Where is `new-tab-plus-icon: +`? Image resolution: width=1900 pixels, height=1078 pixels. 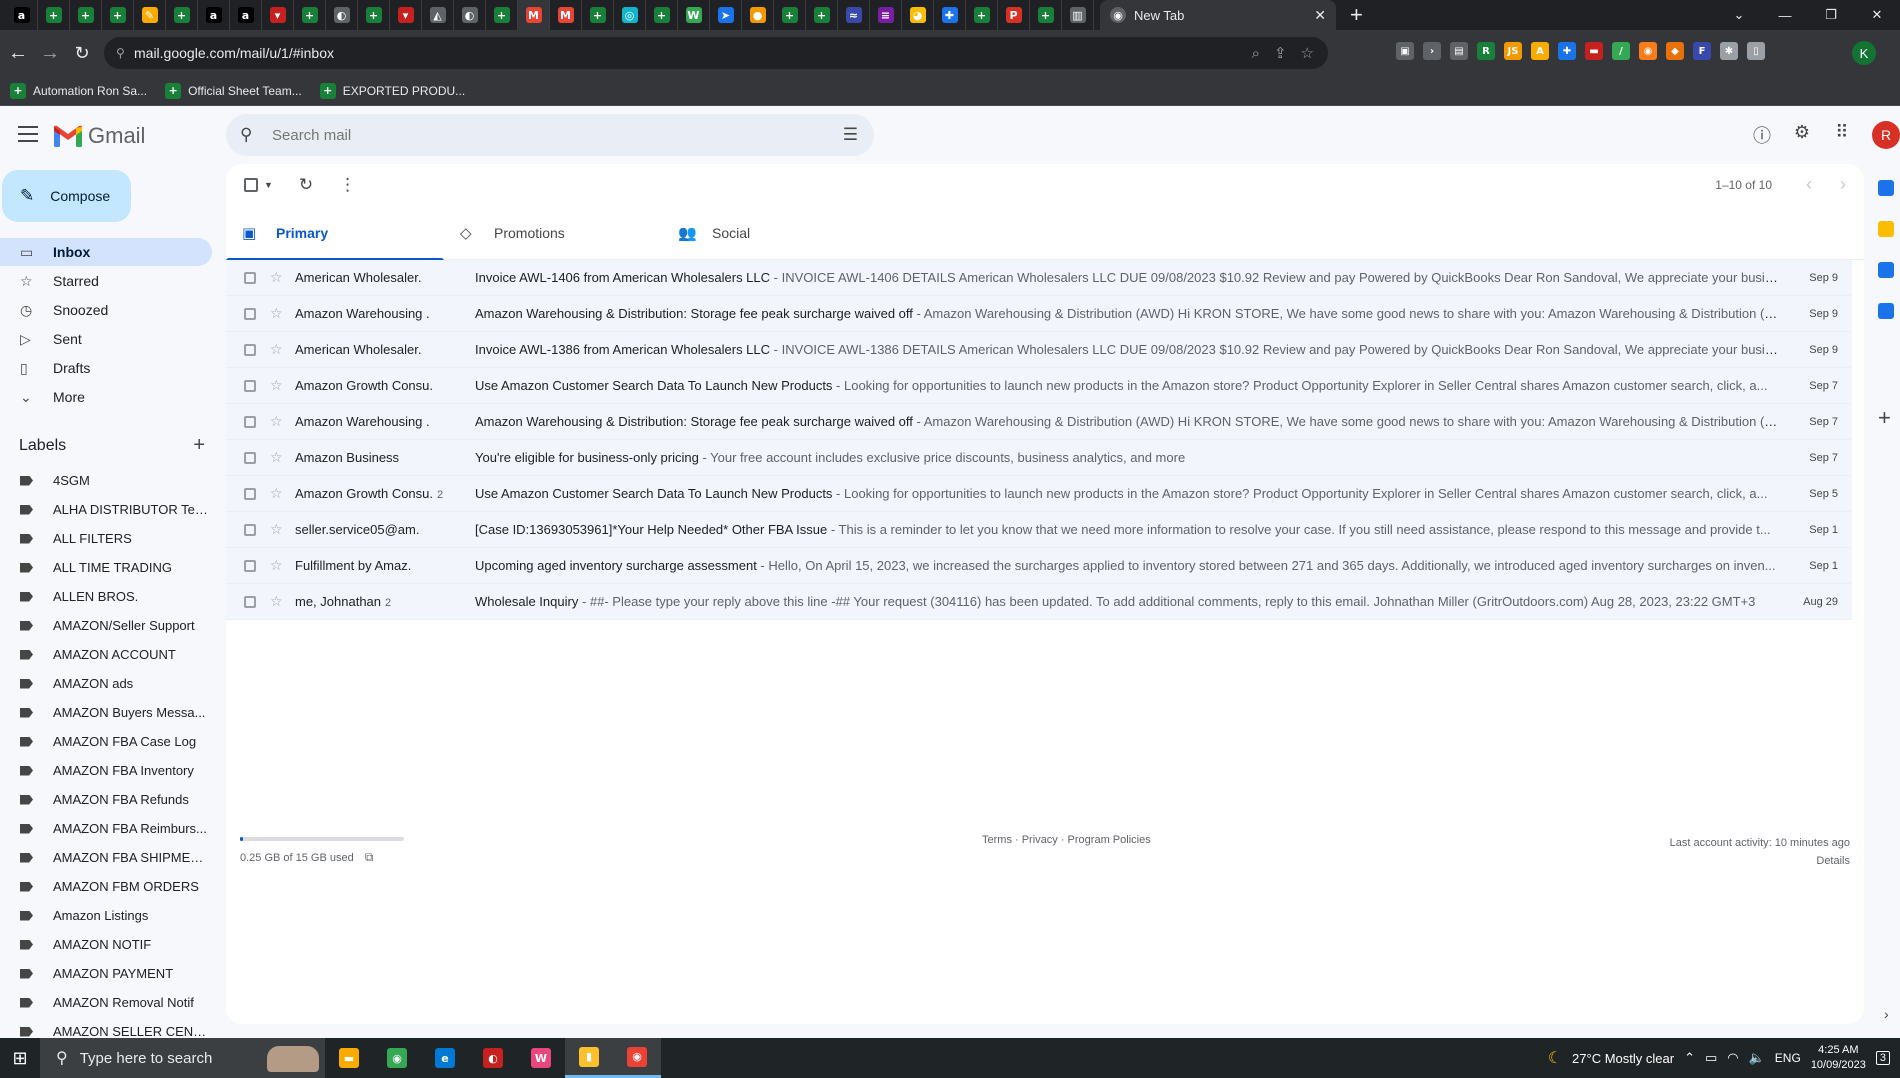 new-tab-plus-icon: + is located at coordinates (1356, 15).